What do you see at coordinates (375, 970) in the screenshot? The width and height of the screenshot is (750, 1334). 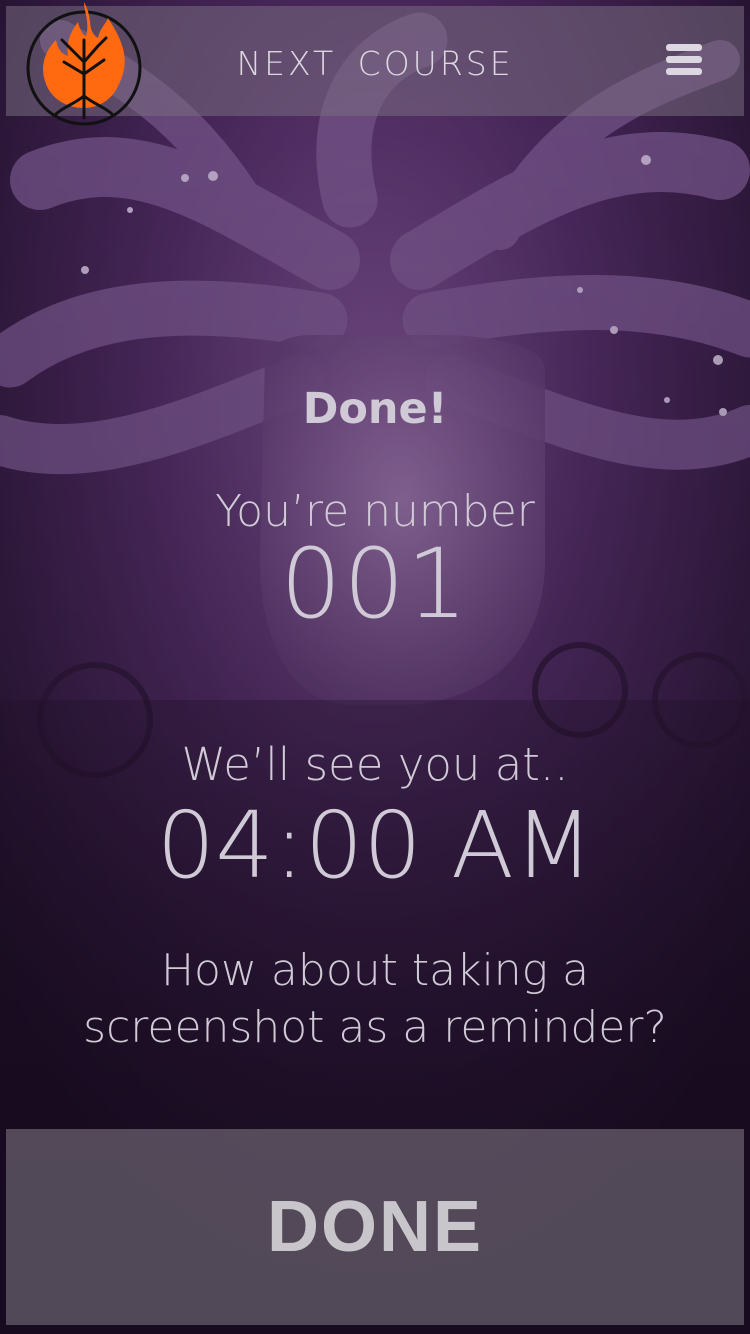 I see `reminder-line-1: How about taking a` at bounding box center [375, 970].